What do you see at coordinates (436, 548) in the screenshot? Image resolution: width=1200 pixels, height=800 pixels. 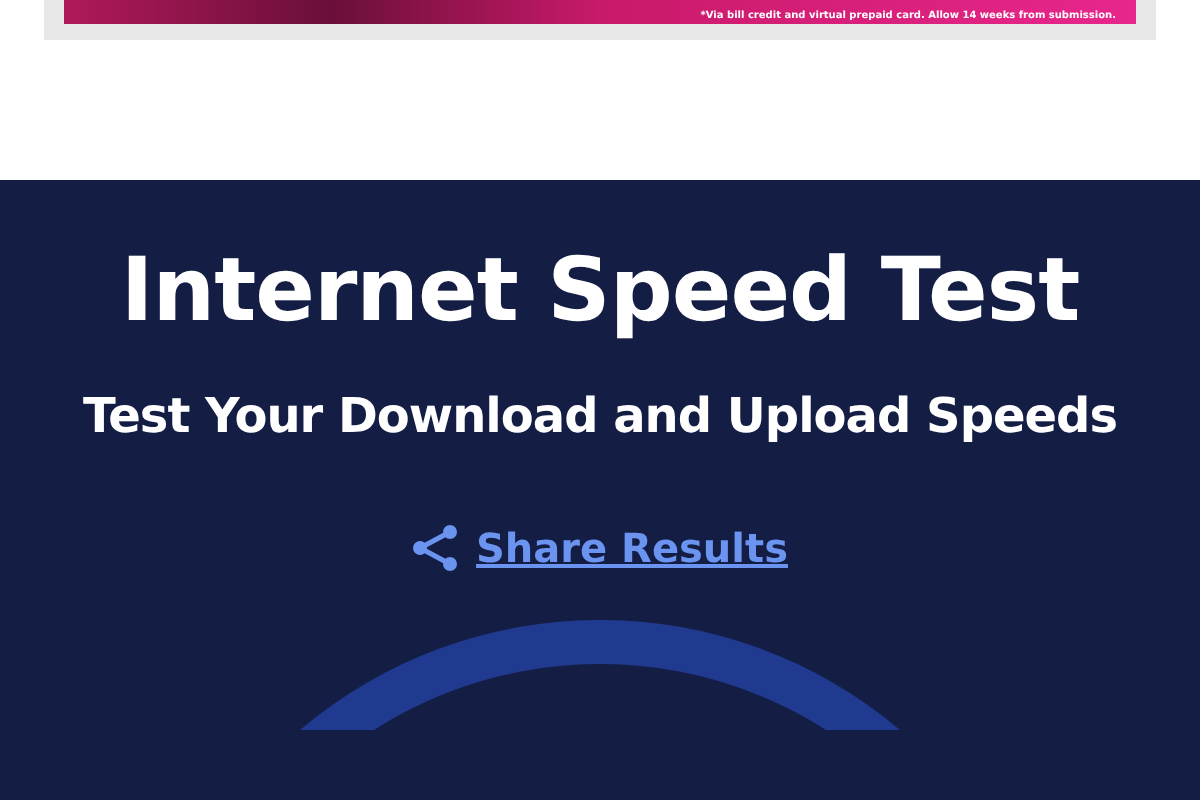 I see `share-icon` at bounding box center [436, 548].